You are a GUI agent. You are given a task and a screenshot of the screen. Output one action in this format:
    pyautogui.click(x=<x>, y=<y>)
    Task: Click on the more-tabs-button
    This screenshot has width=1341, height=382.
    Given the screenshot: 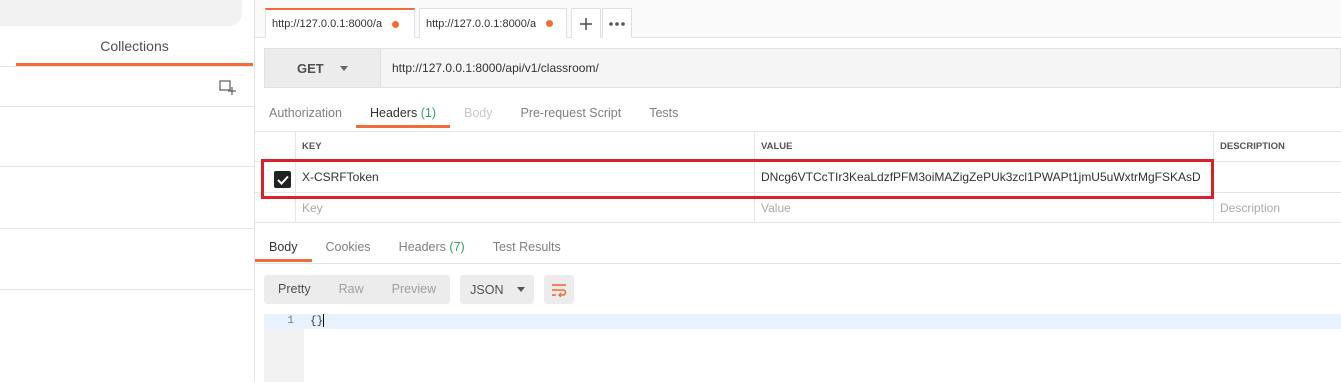 What is the action you would take?
    pyautogui.click(x=617, y=23)
    